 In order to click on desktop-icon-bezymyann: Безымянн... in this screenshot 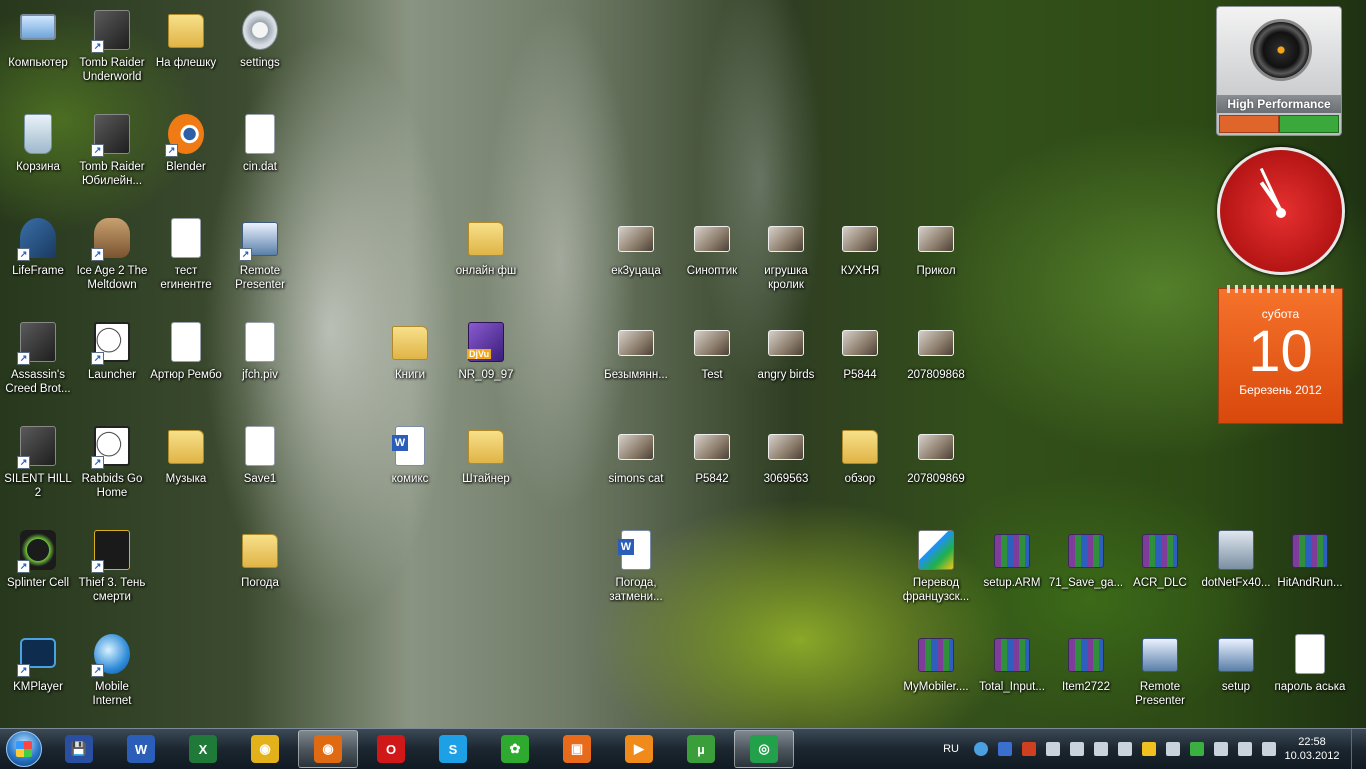, I will do `click(636, 362)`.